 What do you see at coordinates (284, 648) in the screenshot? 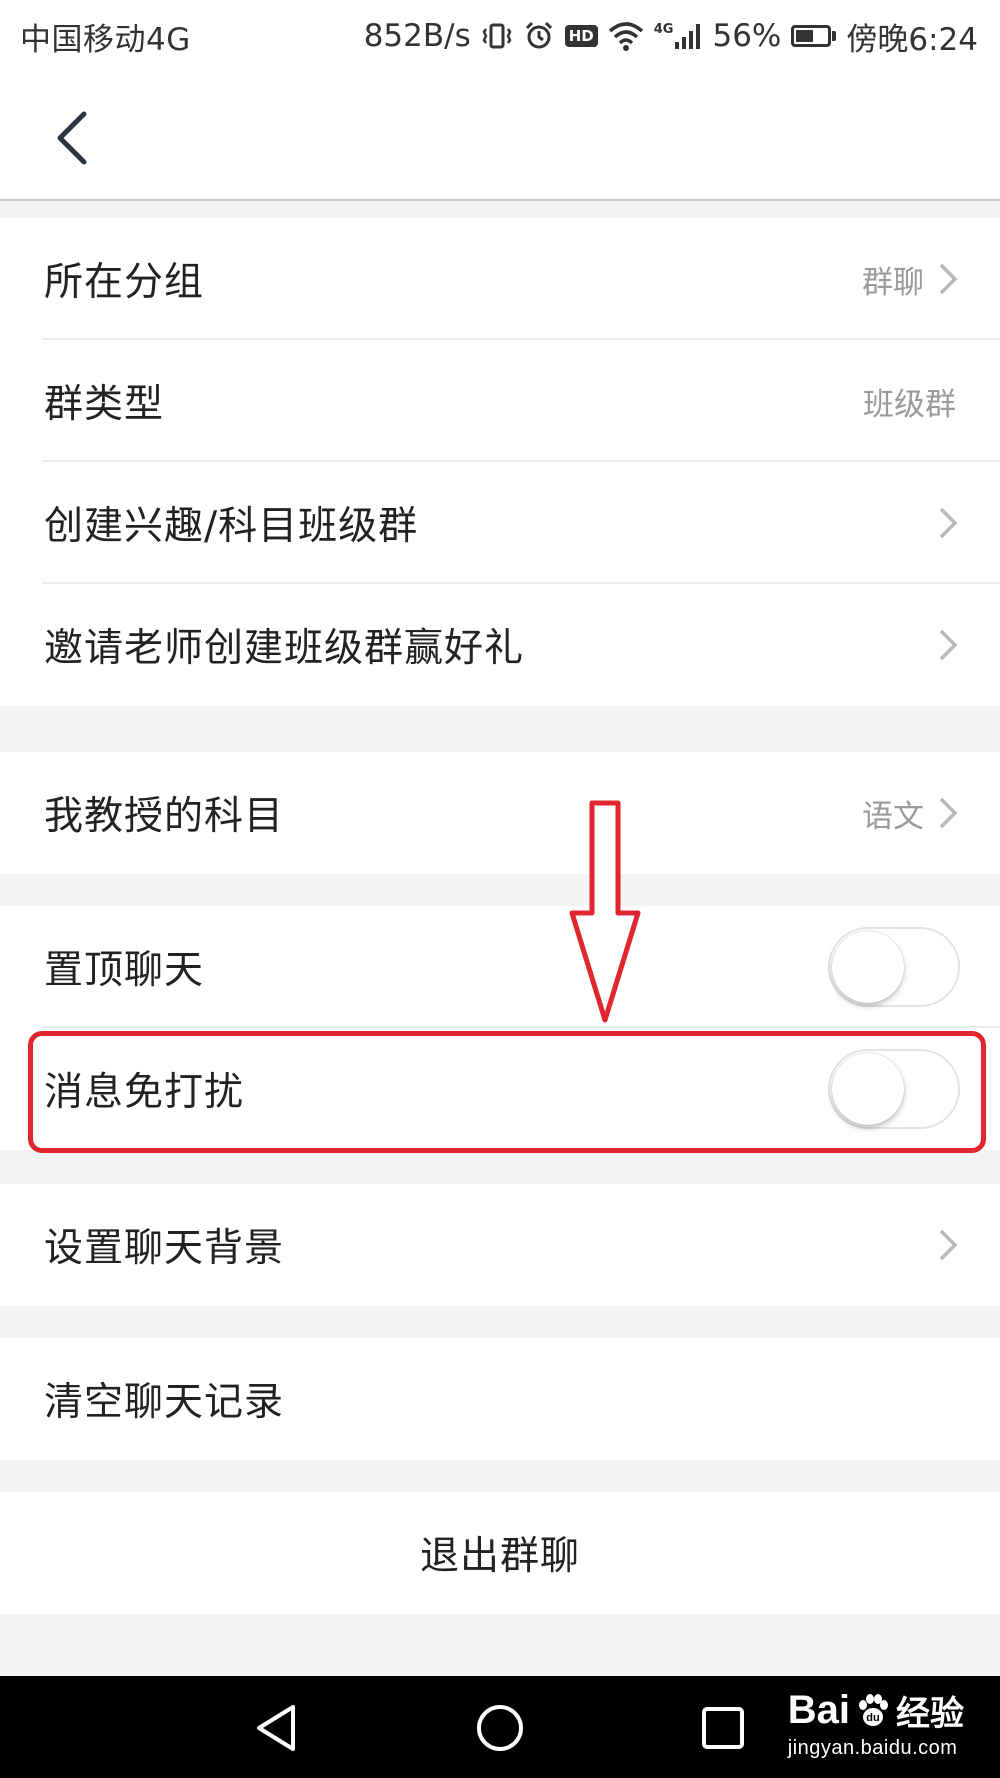
I see `row-label: 邀请老师创建班级群赢好礼` at bounding box center [284, 648].